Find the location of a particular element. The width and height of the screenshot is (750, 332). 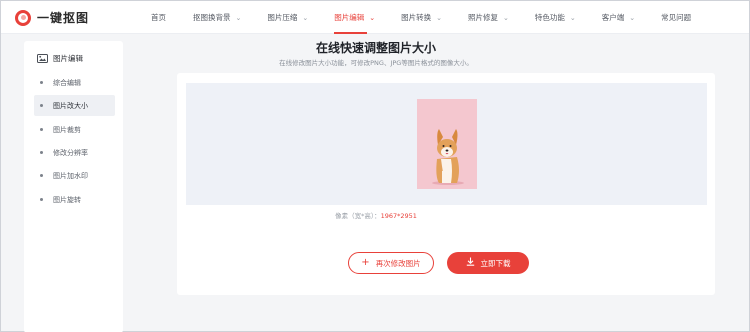

sidebar-item-crop: 图片裁剪 is located at coordinates (74, 129).